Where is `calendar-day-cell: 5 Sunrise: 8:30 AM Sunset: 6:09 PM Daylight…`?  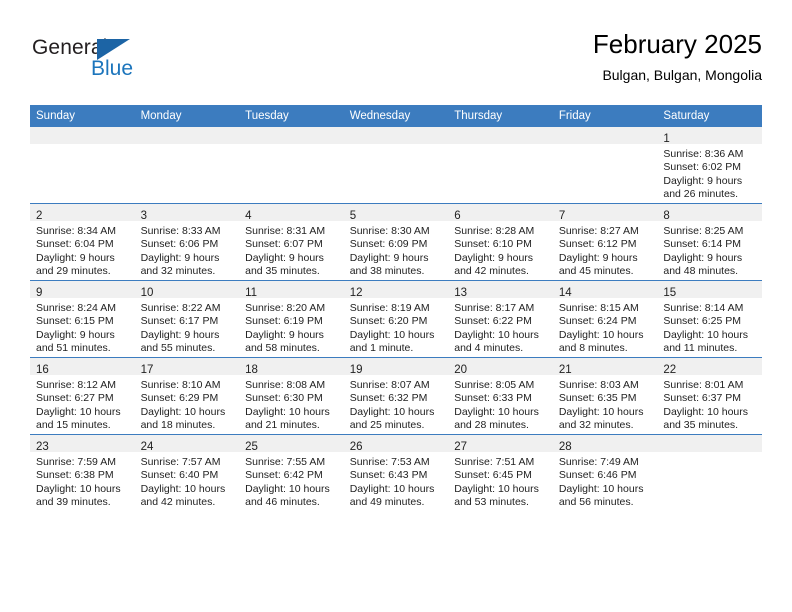
calendar-day-cell: 5 Sunrise: 8:30 AM Sunset: 6:09 PM Daylight… is located at coordinates (396, 242).